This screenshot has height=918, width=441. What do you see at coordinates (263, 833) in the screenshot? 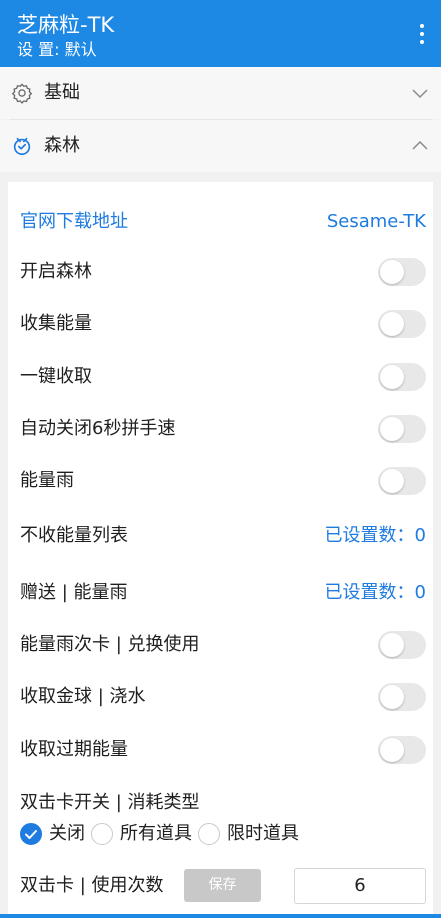
I see `radio-label: 限时道具` at bounding box center [263, 833].